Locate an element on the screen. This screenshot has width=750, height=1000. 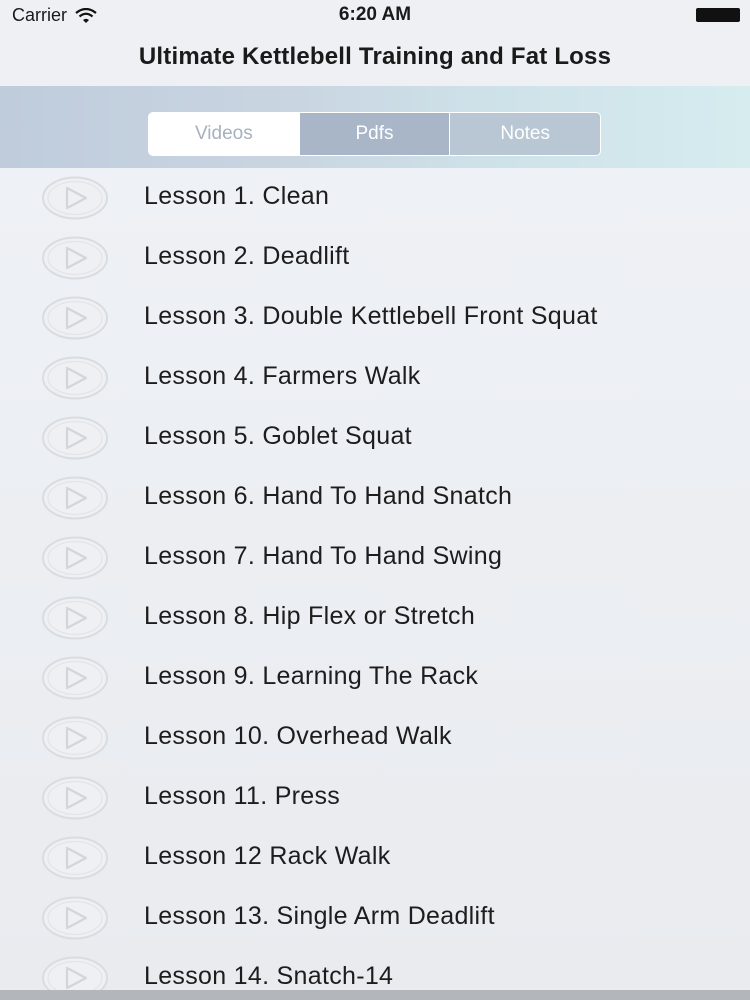
lesson-title: Lesson 3. Double Kettlebell Front Squat is located at coordinates (371, 316).